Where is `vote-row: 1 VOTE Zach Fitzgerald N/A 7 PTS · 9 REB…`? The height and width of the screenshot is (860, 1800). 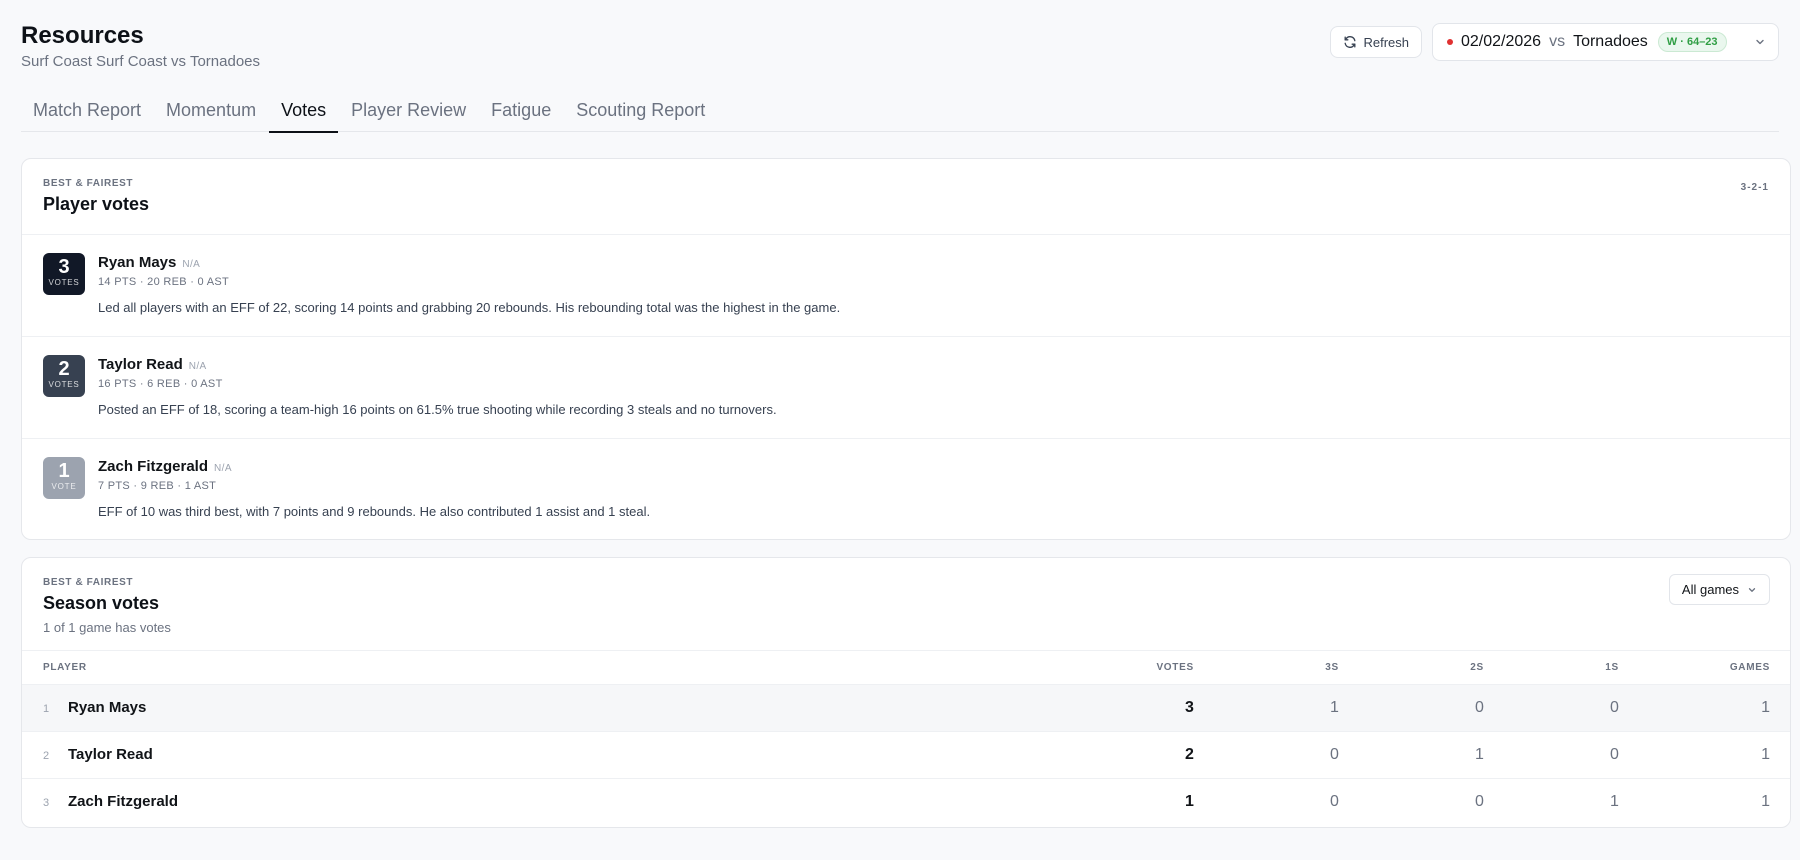 vote-row: 1 VOTE Zach Fitzgerald N/A 7 PTS · 9 REB… is located at coordinates (906, 489).